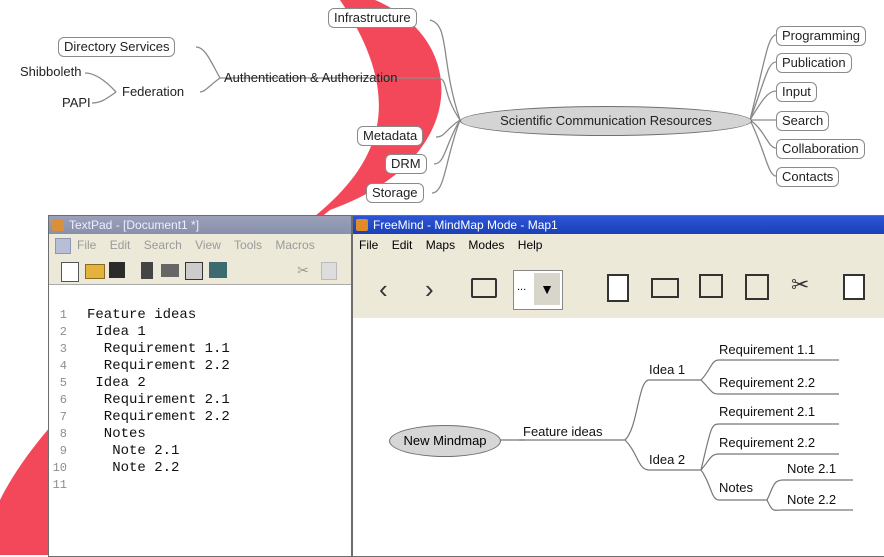 This screenshot has height=557, width=884. I want to click on menu-macros: Macros, so click(294, 245).